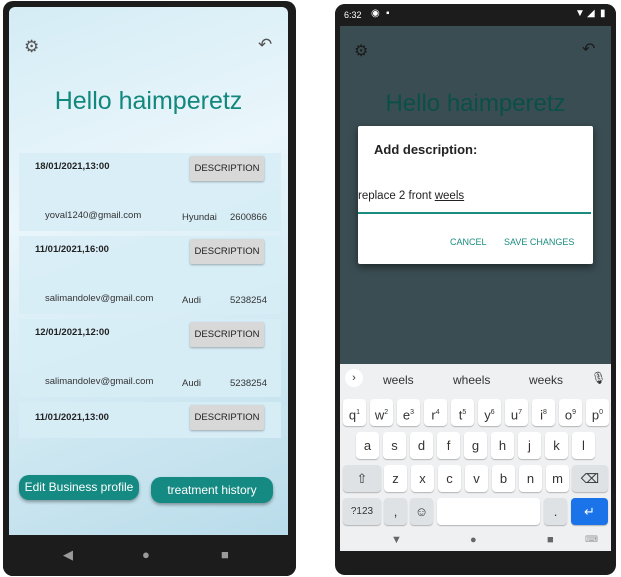 The height and width of the screenshot is (577, 621). I want to click on treatment-history-button: treatment history, so click(212, 490).